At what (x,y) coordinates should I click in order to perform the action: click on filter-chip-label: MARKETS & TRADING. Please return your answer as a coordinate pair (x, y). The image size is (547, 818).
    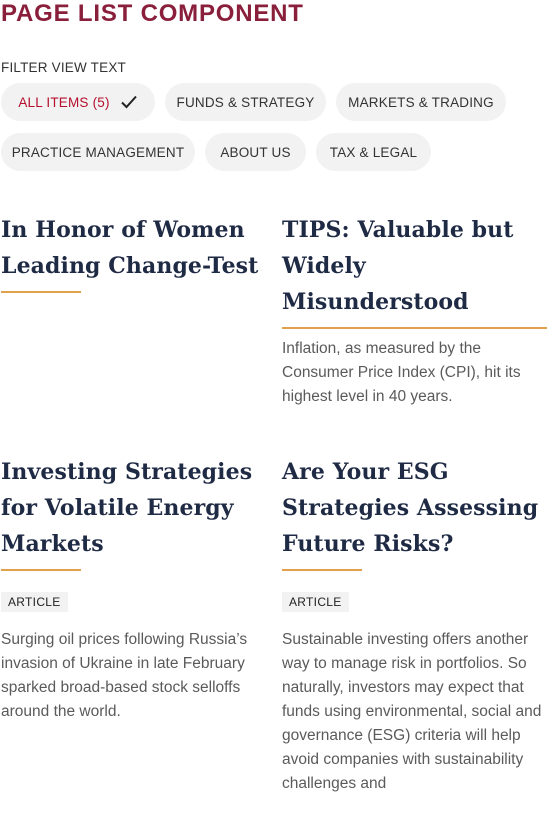
    Looking at the image, I should click on (421, 102).